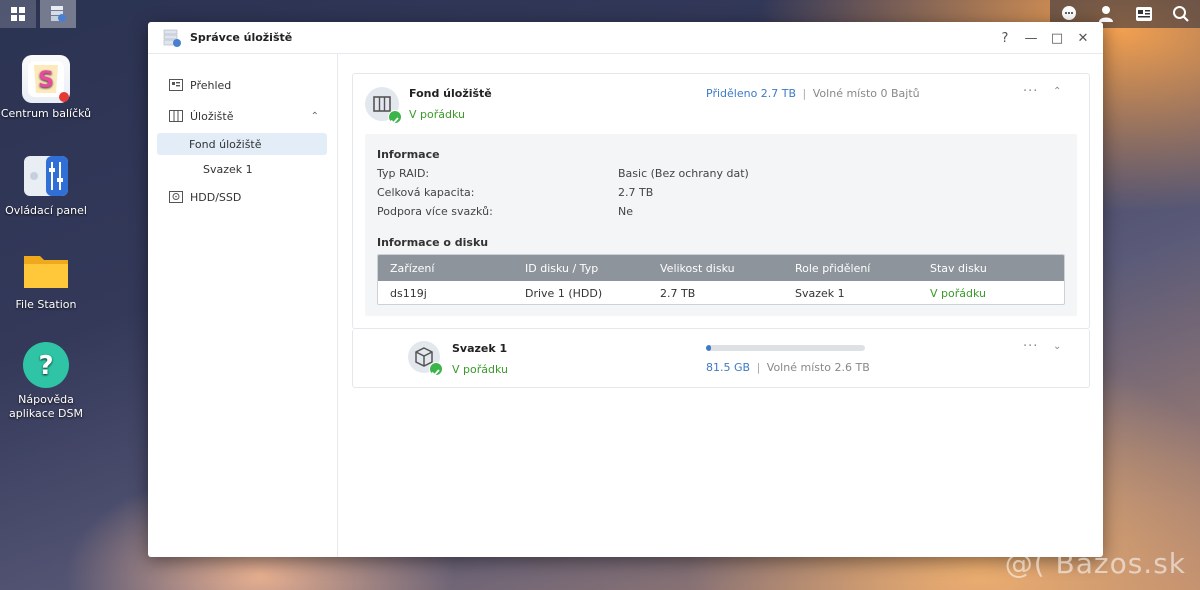 The height and width of the screenshot is (590, 1200). What do you see at coordinates (408, 154) in the screenshot?
I see `info-heading: Informace` at bounding box center [408, 154].